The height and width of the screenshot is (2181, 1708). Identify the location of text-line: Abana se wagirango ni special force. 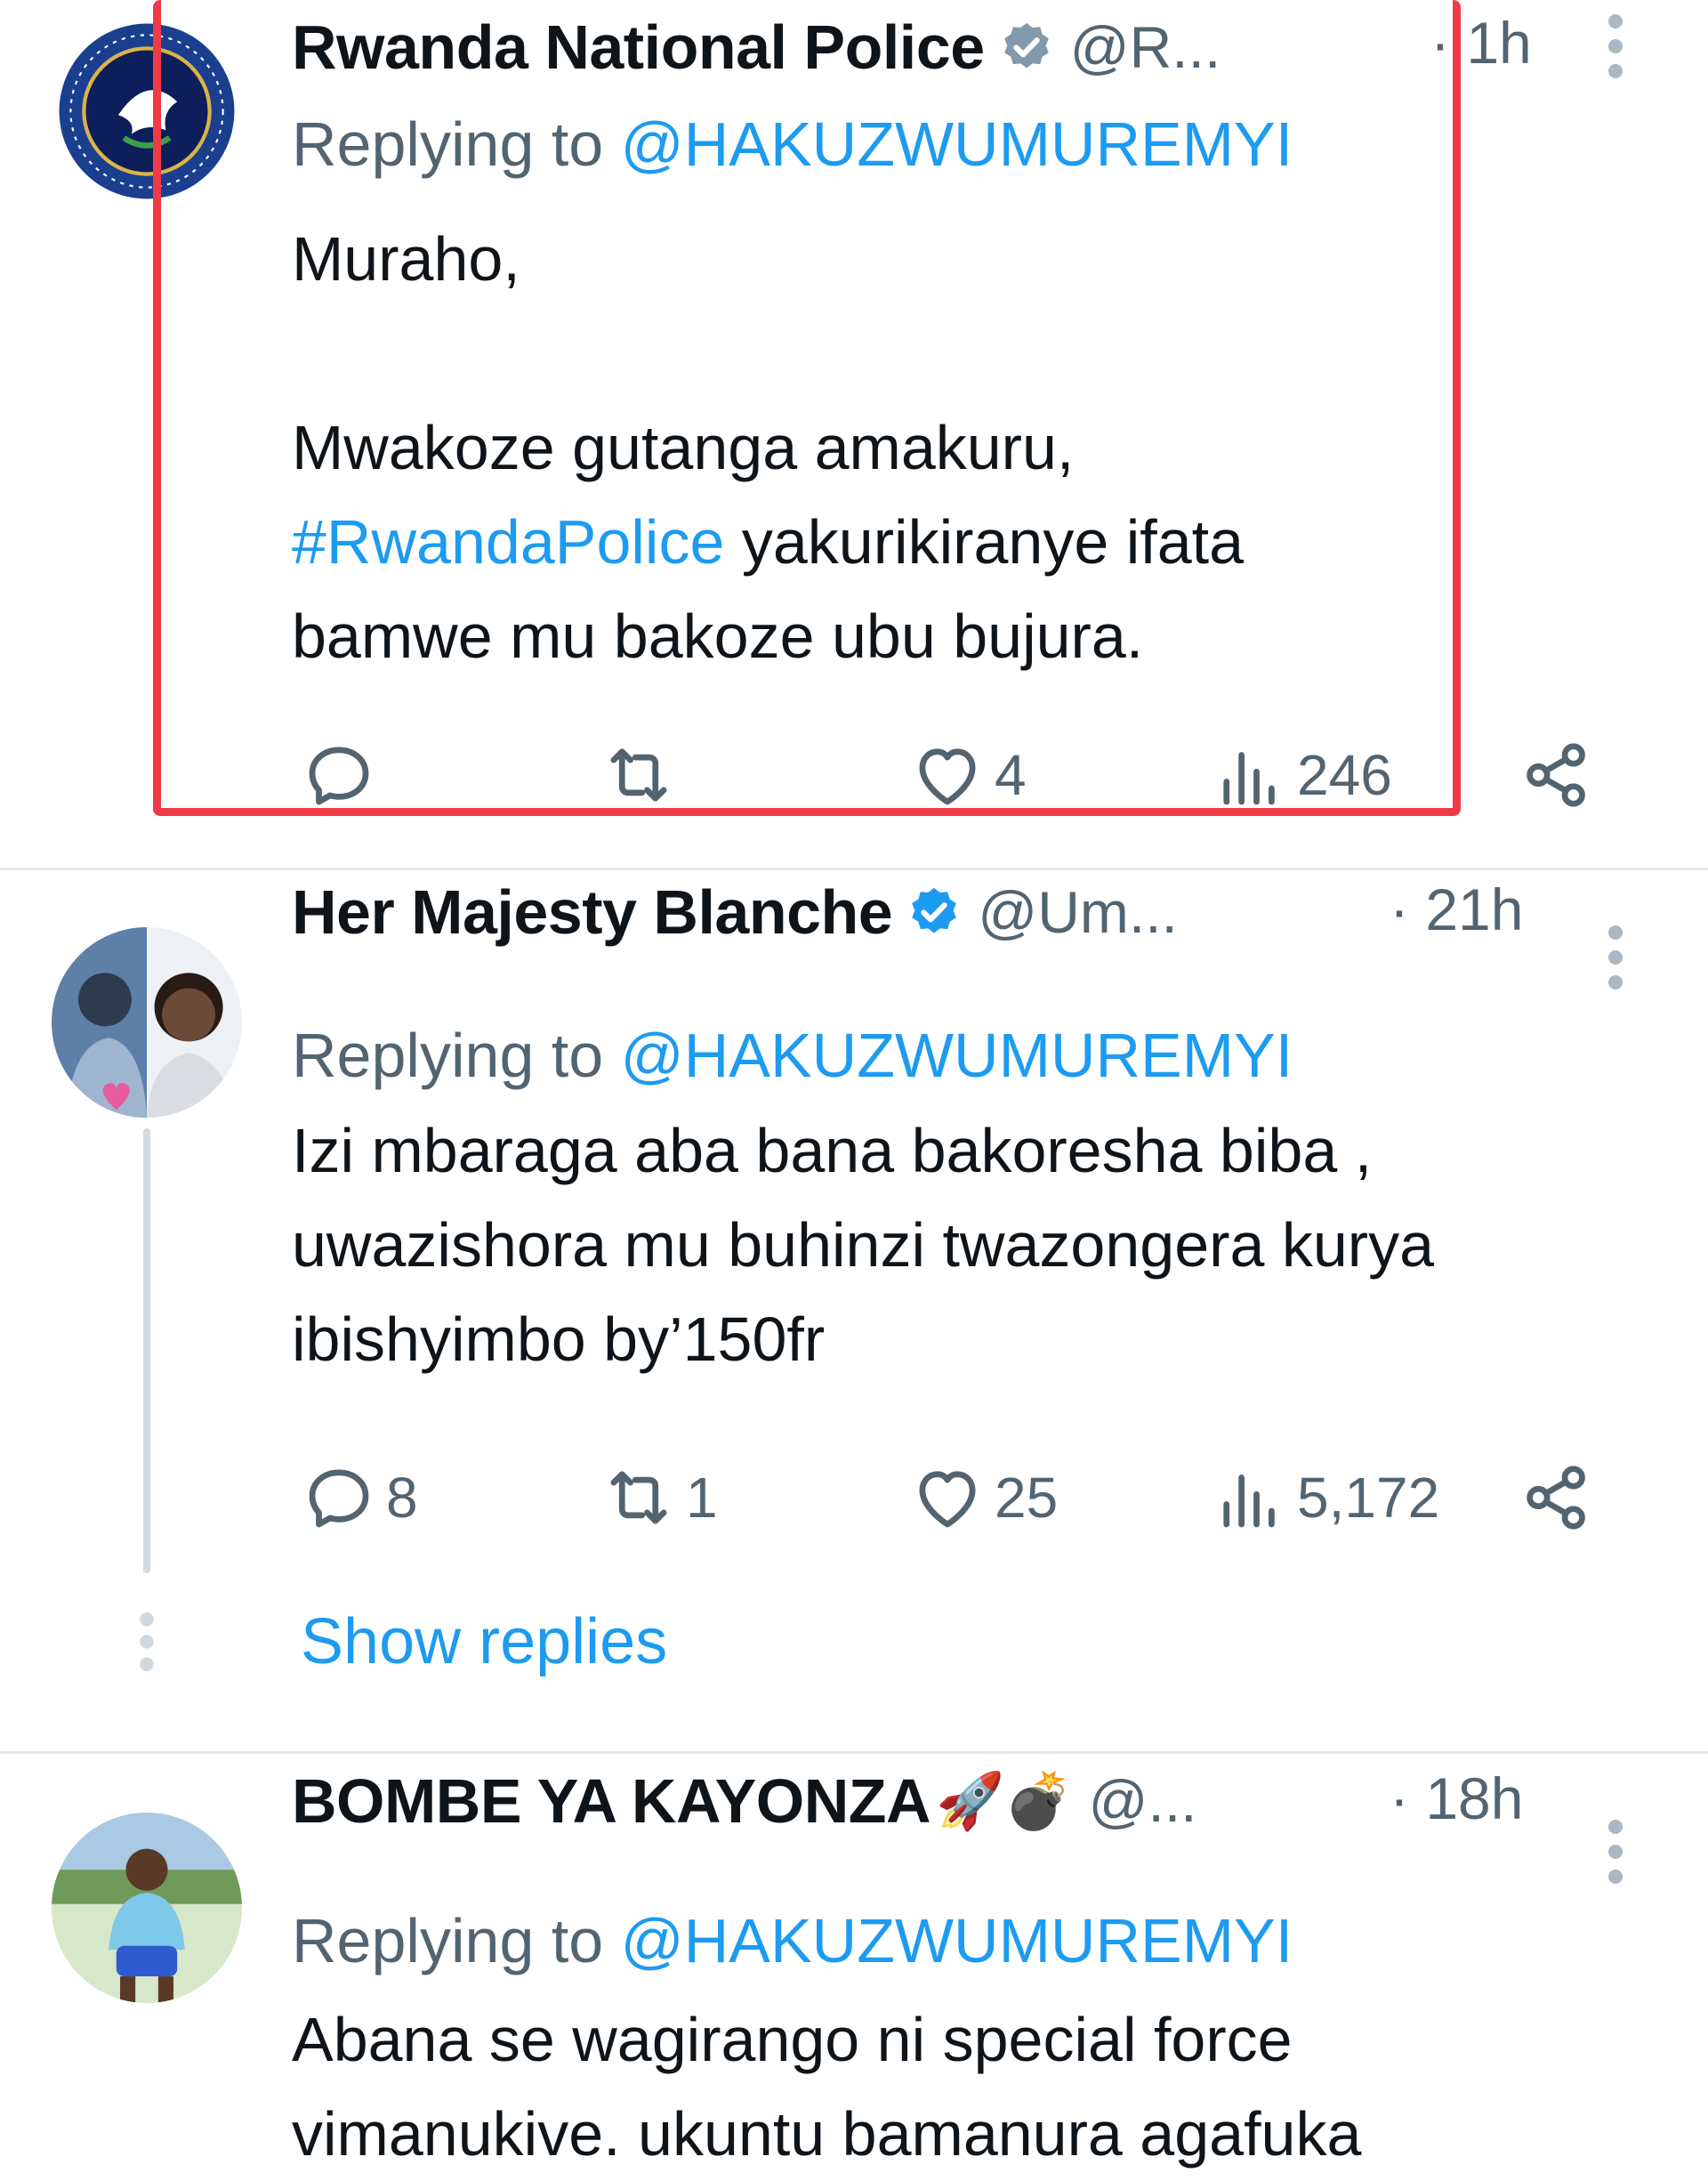
(792, 2039).